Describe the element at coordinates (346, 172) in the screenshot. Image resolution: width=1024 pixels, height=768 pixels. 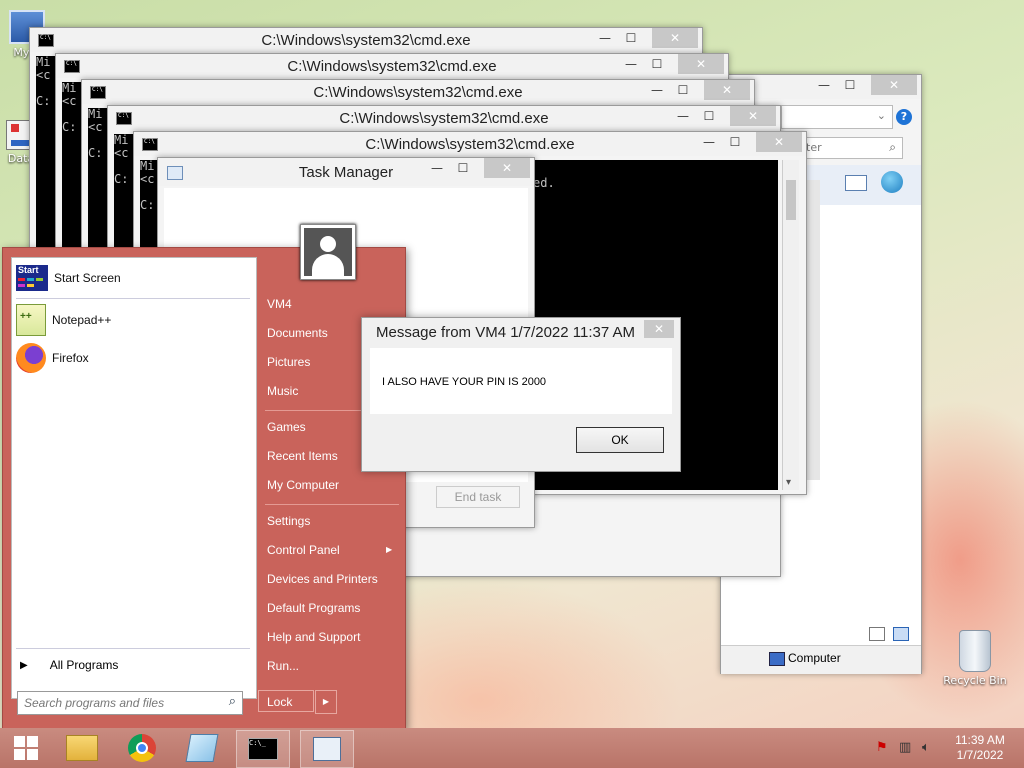
I see `task-manager-titlebar: Task Manager — ☐ ✕` at that location.